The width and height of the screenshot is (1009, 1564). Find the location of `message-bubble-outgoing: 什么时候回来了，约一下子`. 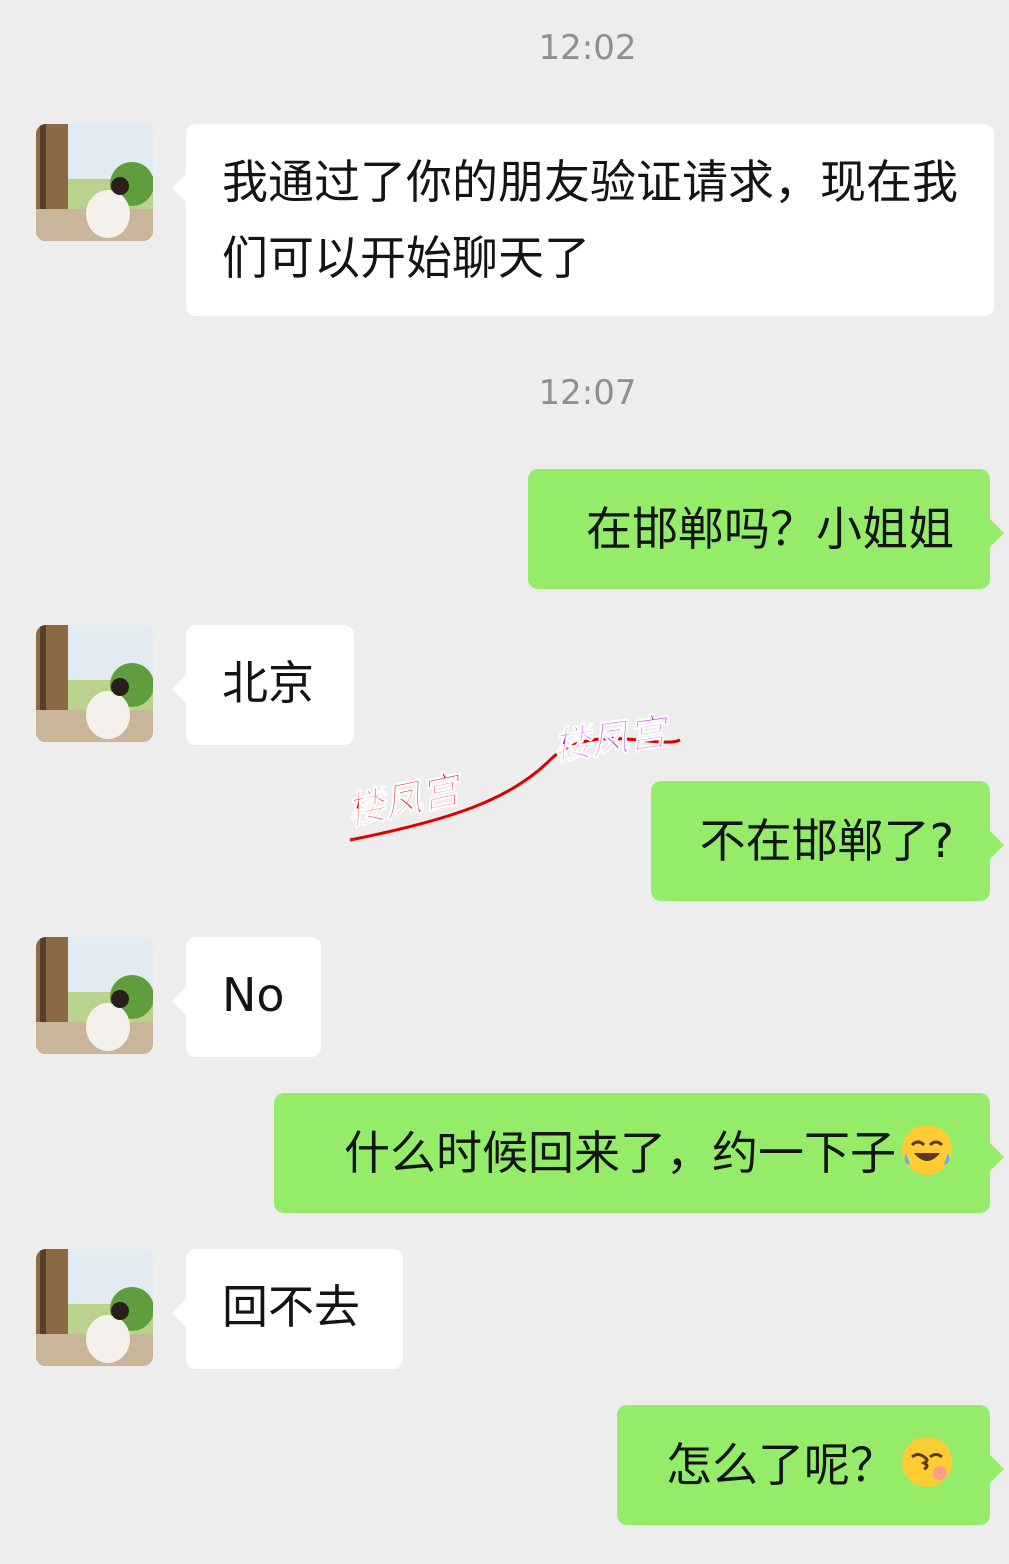

message-bubble-outgoing: 什么时候回来了，约一下子 is located at coordinates (639, 1153).